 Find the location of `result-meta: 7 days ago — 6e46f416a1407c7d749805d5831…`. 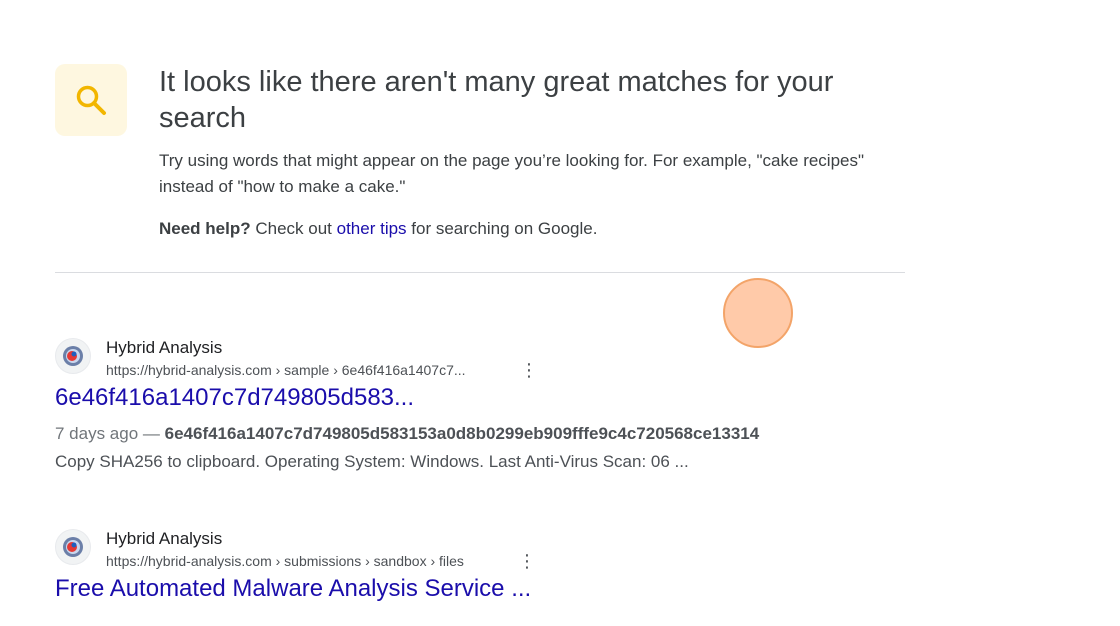

result-meta: 7 days ago — 6e46f416a1407c7d749805d5831… is located at coordinates (407, 434).